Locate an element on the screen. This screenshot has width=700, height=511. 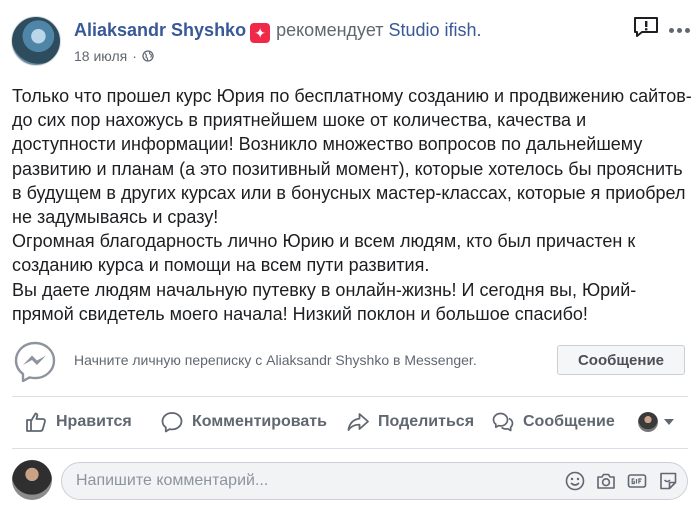
composer-tools is located at coordinates (621, 481).